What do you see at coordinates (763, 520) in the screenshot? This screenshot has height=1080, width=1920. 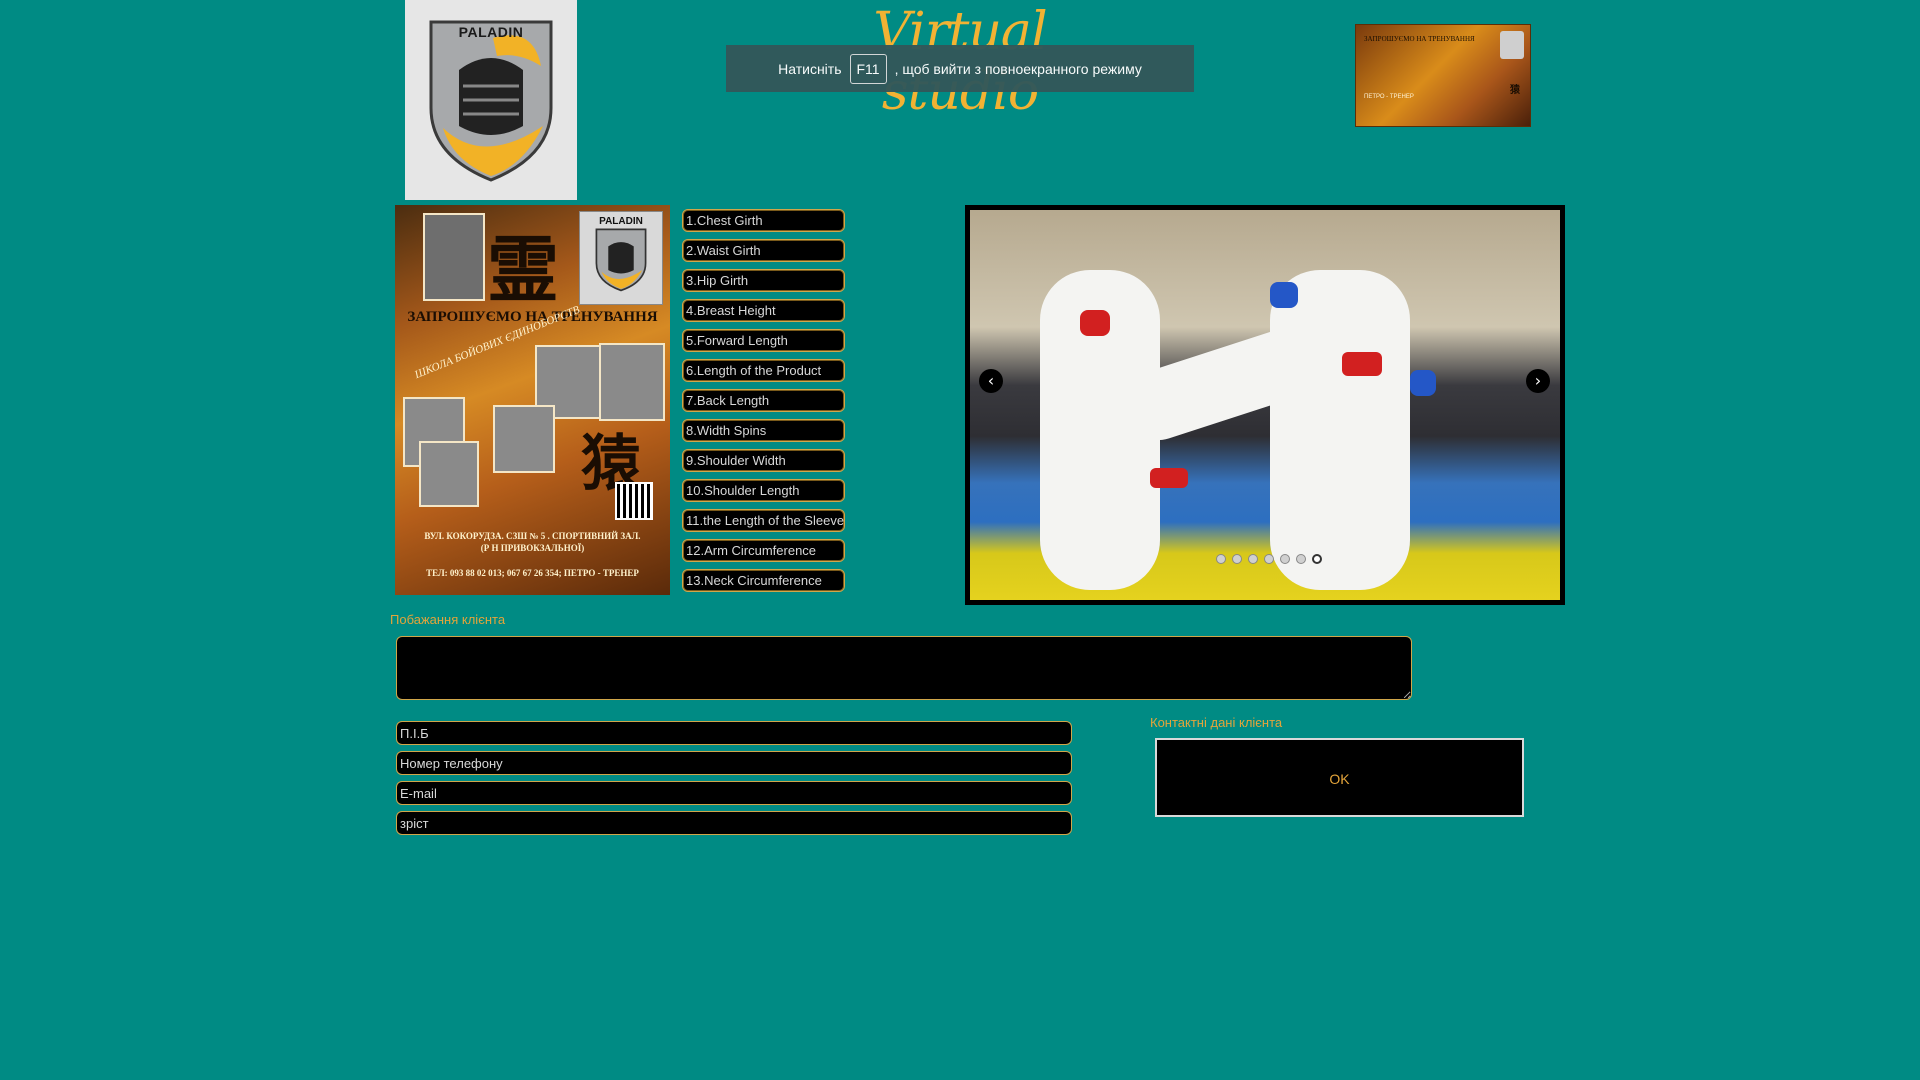 I see `measurement-sleeve-length: 11.the Length of the Sleeve` at bounding box center [763, 520].